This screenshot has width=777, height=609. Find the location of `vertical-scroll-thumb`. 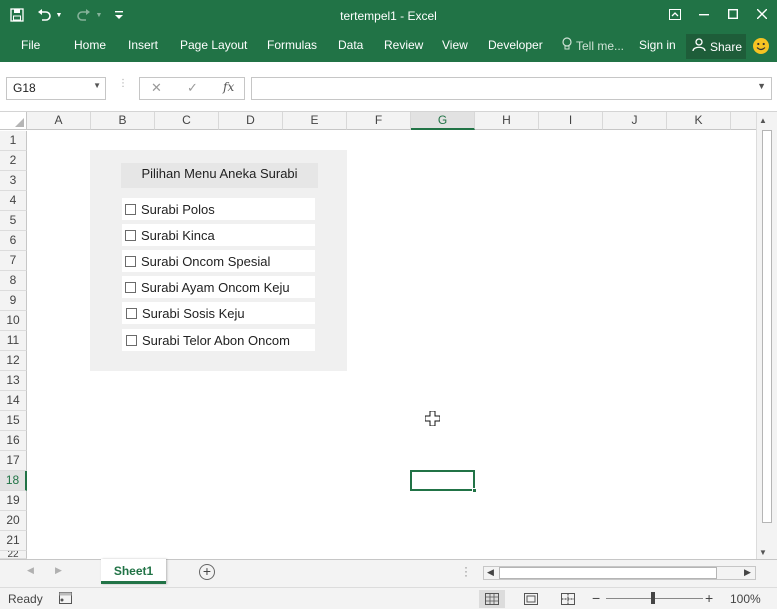

vertical-scroll-thumb is located at coordinates (767, 326).